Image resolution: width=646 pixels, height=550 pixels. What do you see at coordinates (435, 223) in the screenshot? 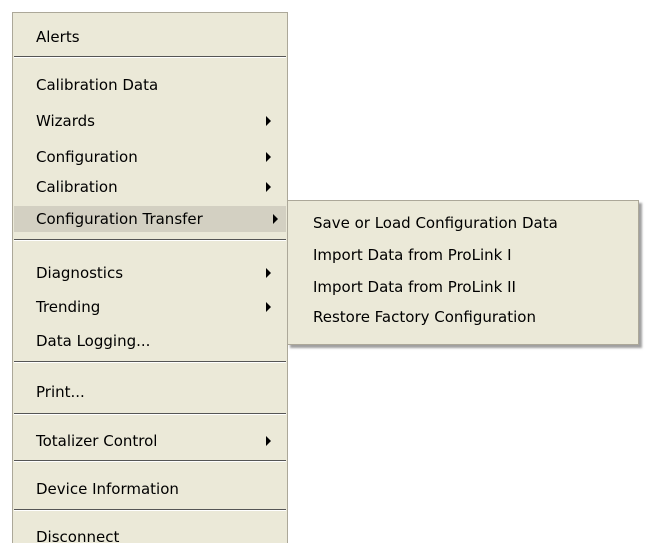
I see `menu-item-label: Save or Load Configuration Data` at bounding box center [435, 223].